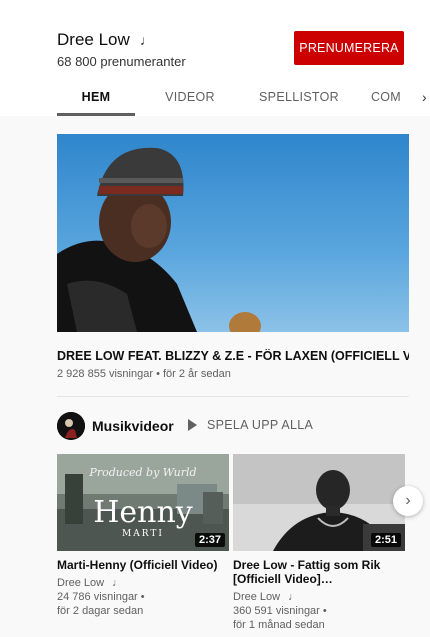  What do you see at coordinates (279, 625) in the screenshot?
I see `video-age: för 1 månad sedan` at bounding box center [279, 625].